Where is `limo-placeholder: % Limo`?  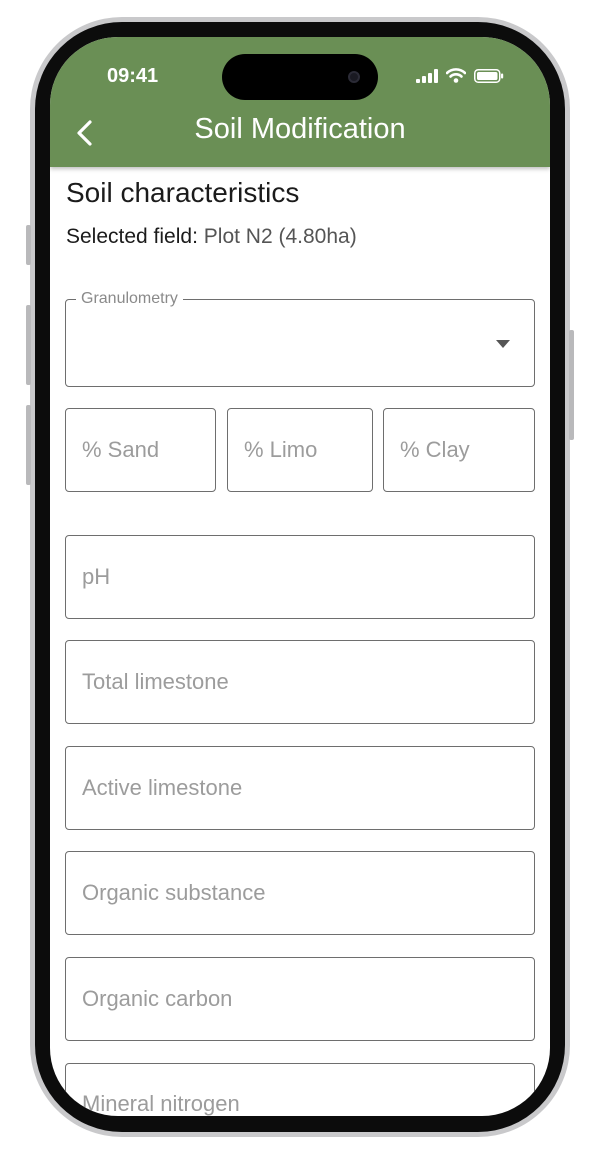
limo-placeholder: % Limo is located at coordinates (281, 449).